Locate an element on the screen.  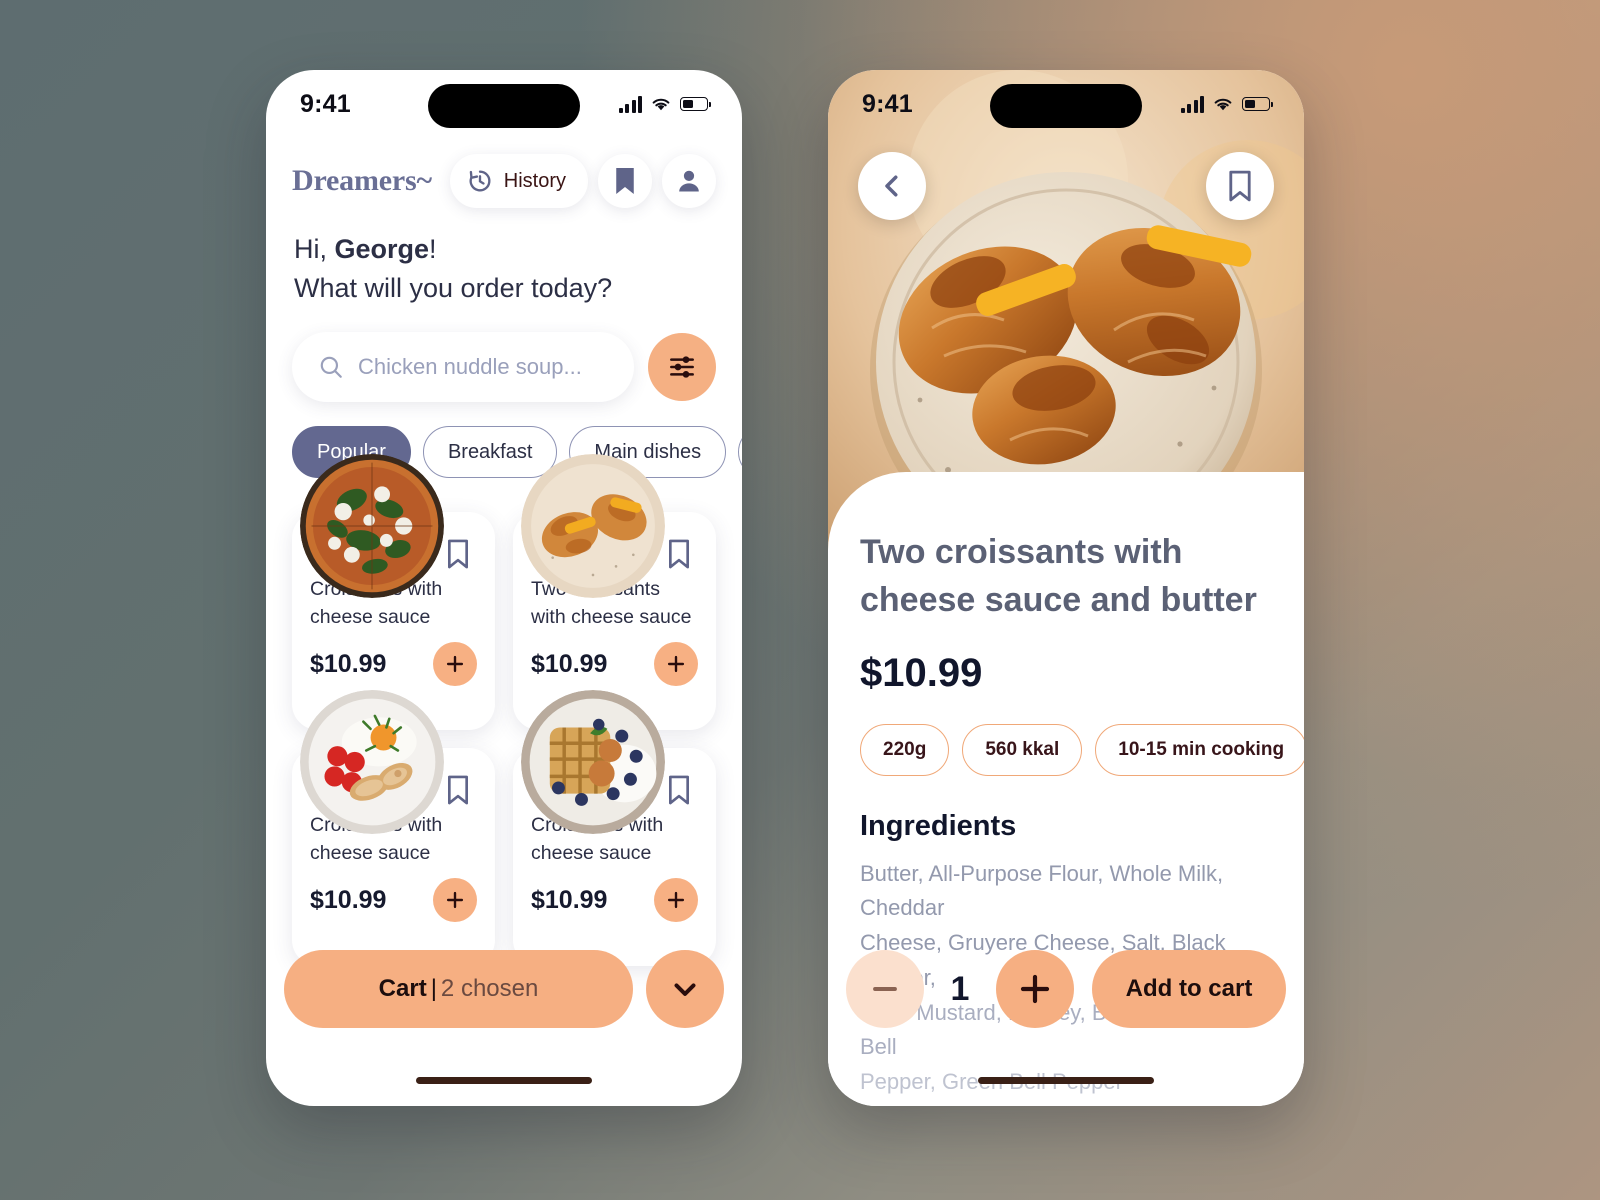
quantity-decrease-button is located at coordinates (885, 989).